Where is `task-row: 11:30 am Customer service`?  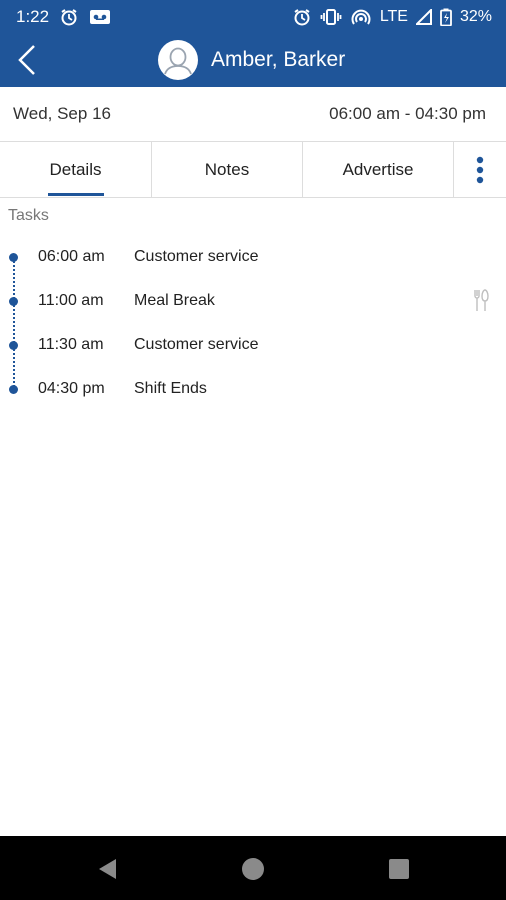 task-row: 11:30 am Customer service is located at coordinates (253, 345).